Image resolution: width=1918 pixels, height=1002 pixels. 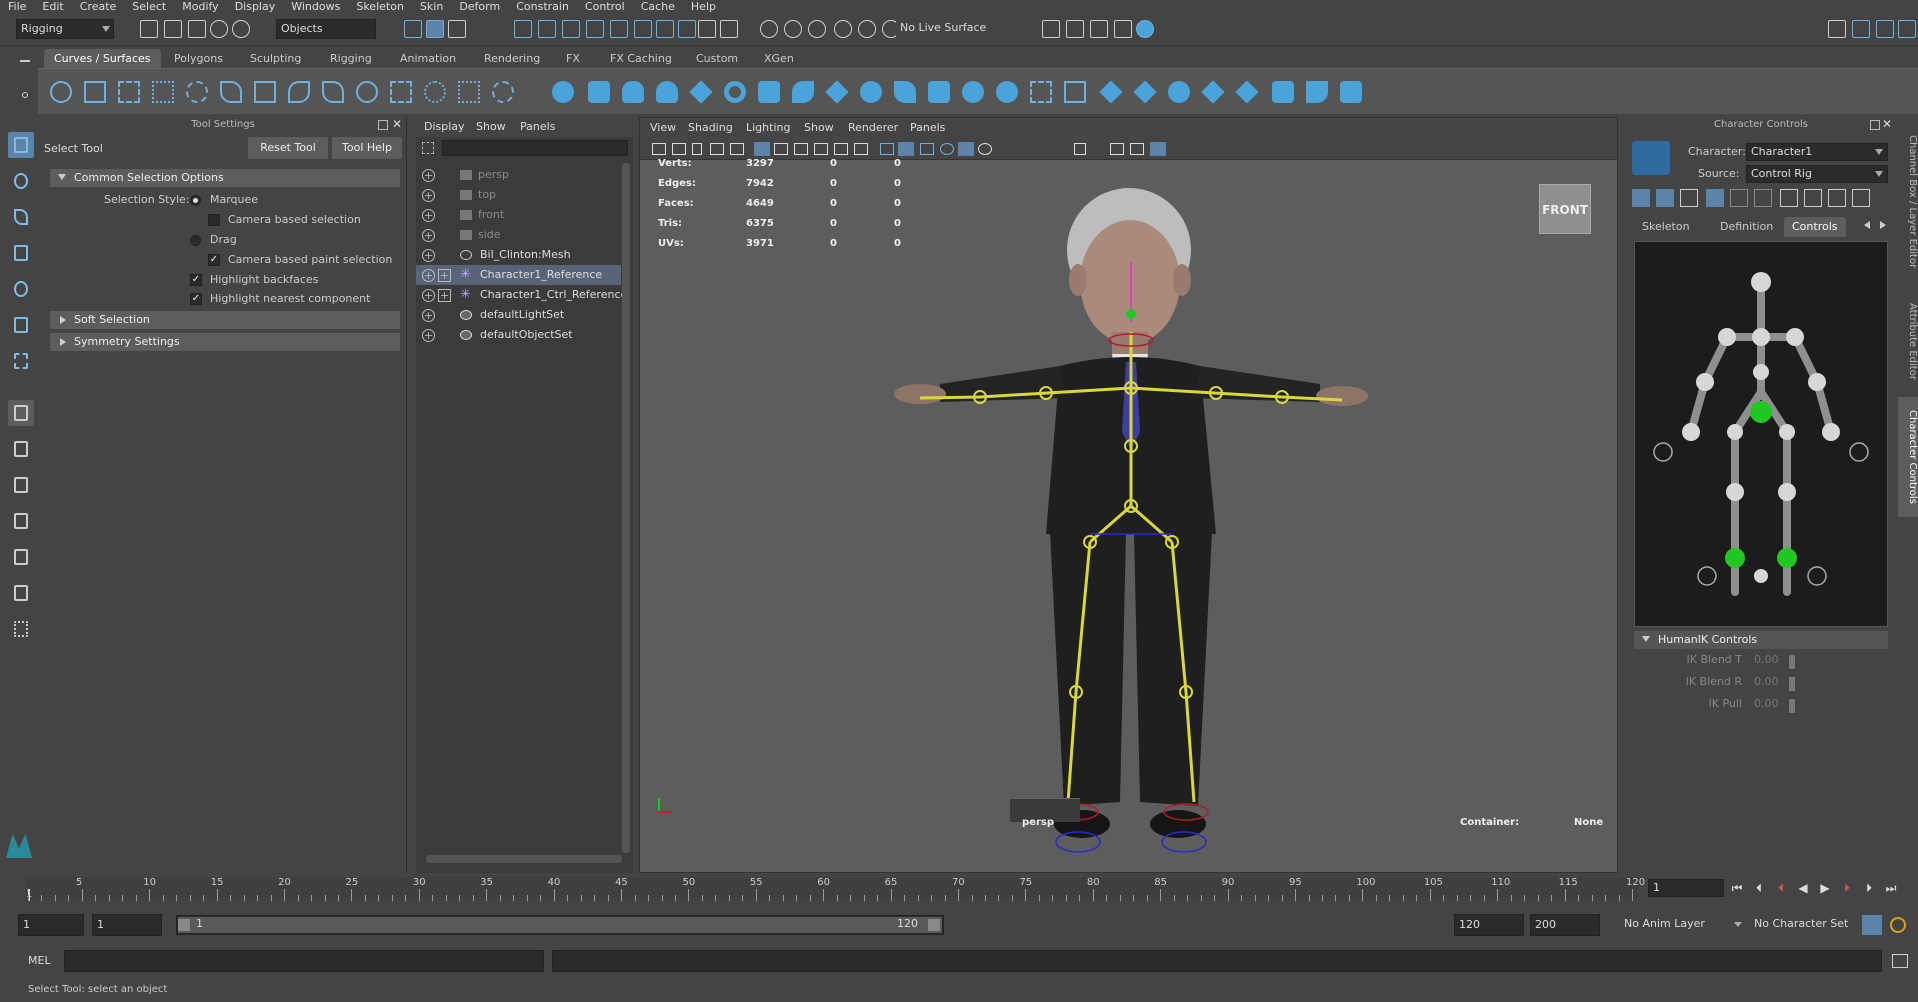 What do you see at coordinates (518, 215) in the screenshot?
I see `outliner-item: + front` at bounding box center [518, 215].